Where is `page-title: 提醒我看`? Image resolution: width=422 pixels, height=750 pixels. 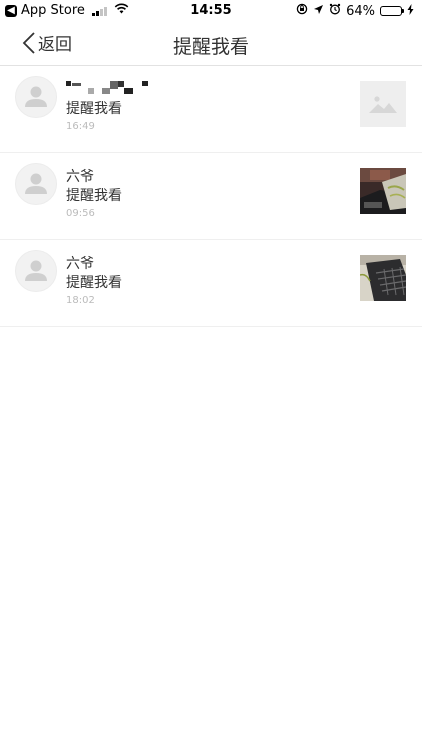
page-title: 提醒我看 is located at coordinates (210, 47).